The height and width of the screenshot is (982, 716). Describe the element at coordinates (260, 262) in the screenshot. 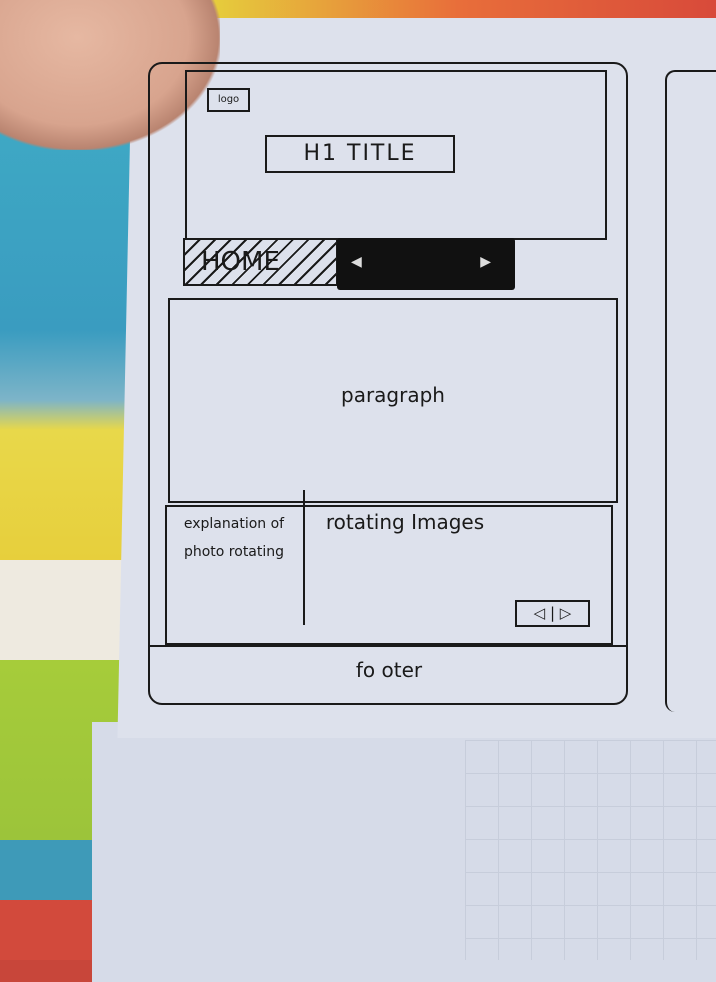

I see `nav-home: HOME` at that location.